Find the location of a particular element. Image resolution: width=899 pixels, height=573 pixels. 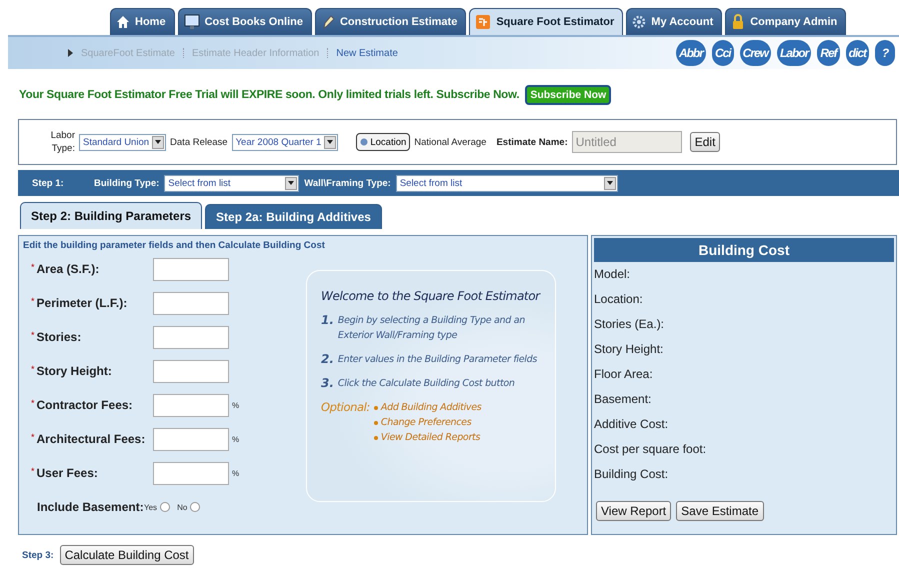

gear-icon is located at coordinates (639, 22).